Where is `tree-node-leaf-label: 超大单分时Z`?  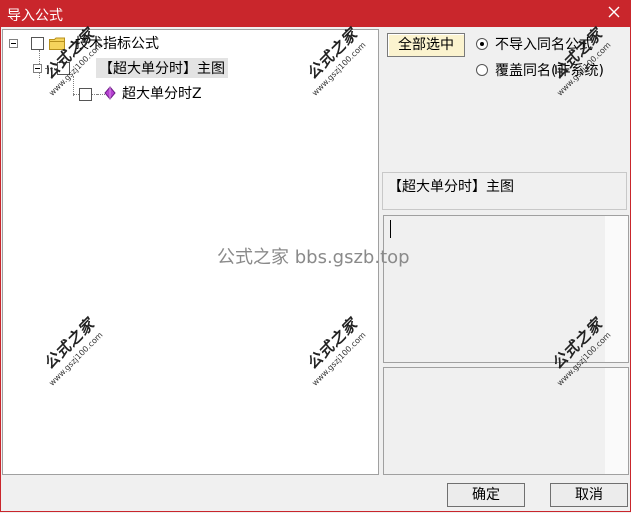 tree-node-leaf-label: 超大单分时Z is located at coordinates (162, 93).